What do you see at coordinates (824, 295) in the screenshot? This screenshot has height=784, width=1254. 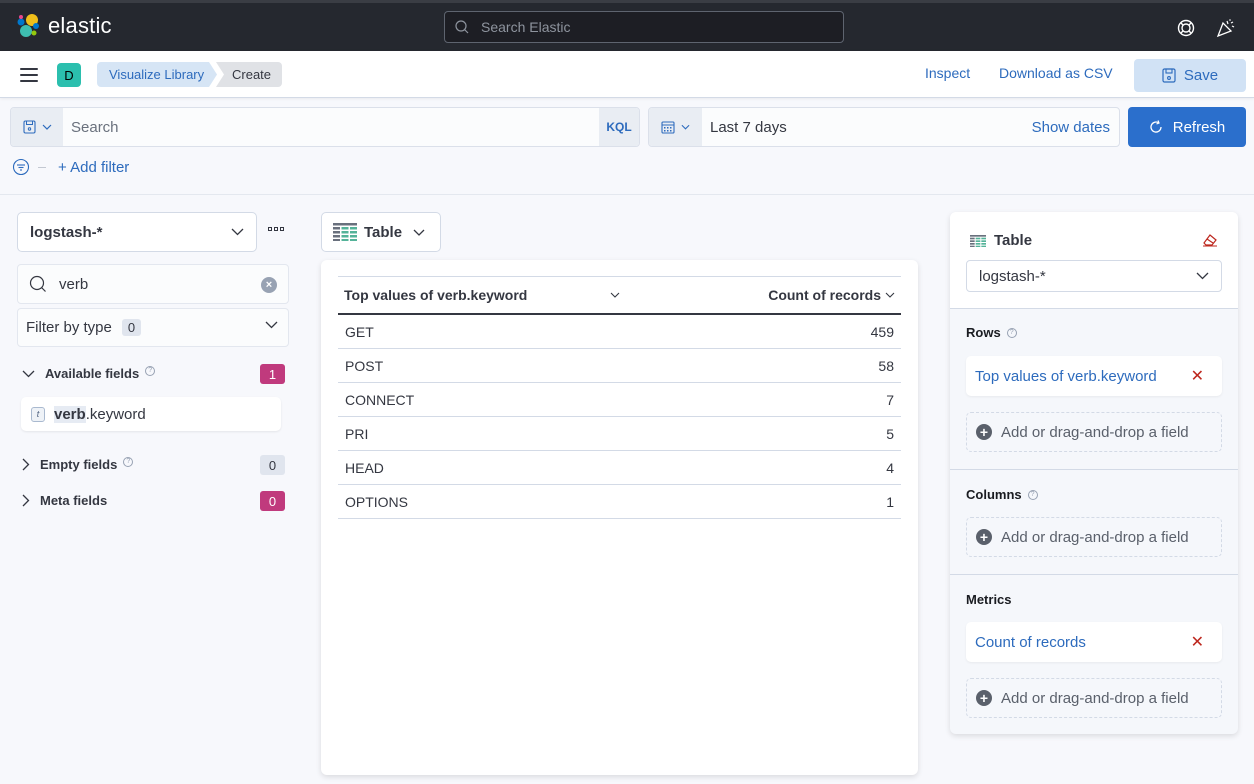 I see `column-header-label: Count of records` at bounding box center [824, 295].